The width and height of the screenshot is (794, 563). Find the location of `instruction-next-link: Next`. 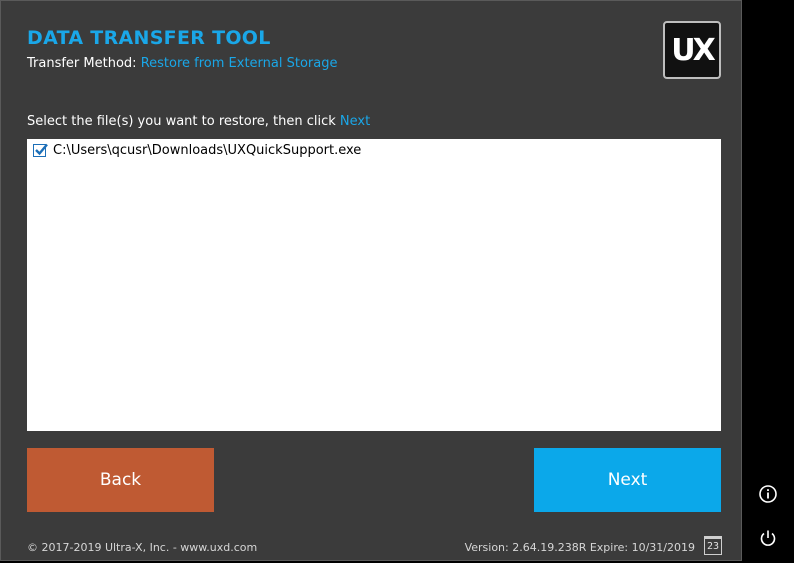

instruction-next-link: Next is located at coordinates (355, 121).